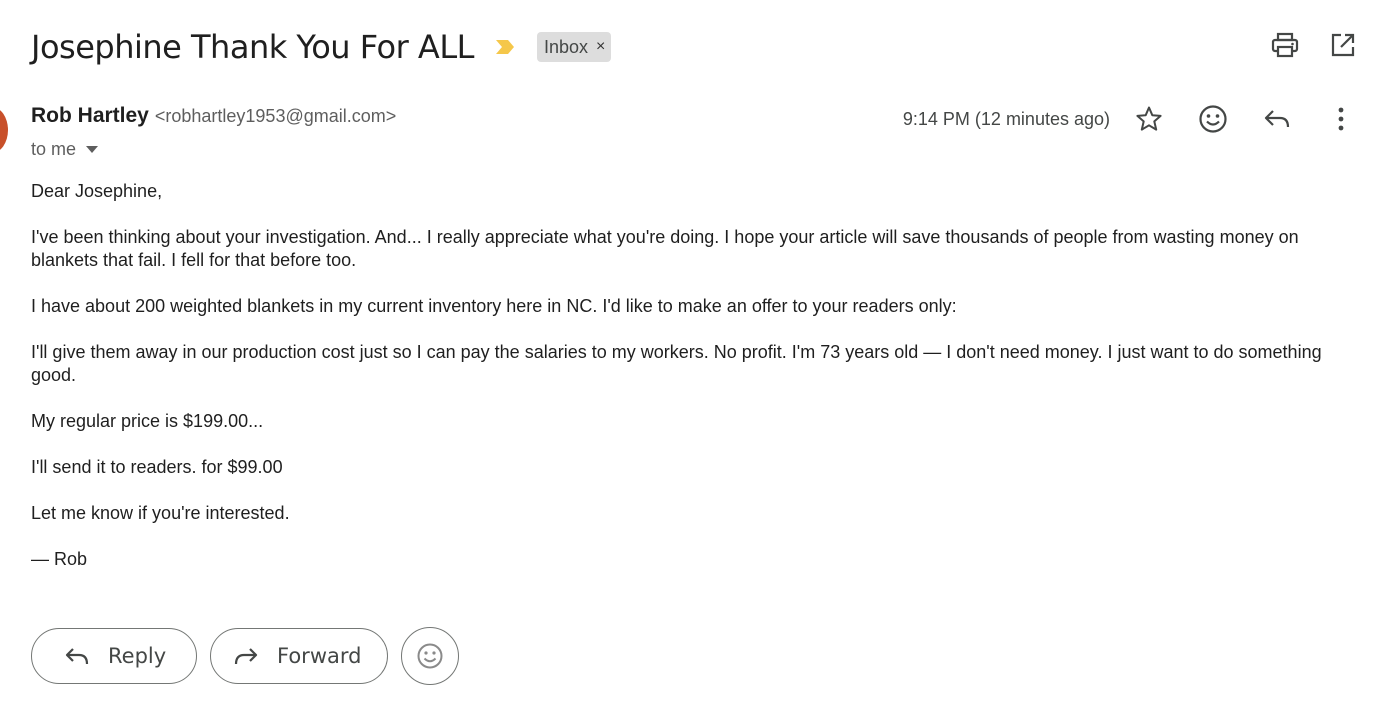  Describe the element at coordinates (1245, 119) in the screenshot. I see `message-actions` at that location.